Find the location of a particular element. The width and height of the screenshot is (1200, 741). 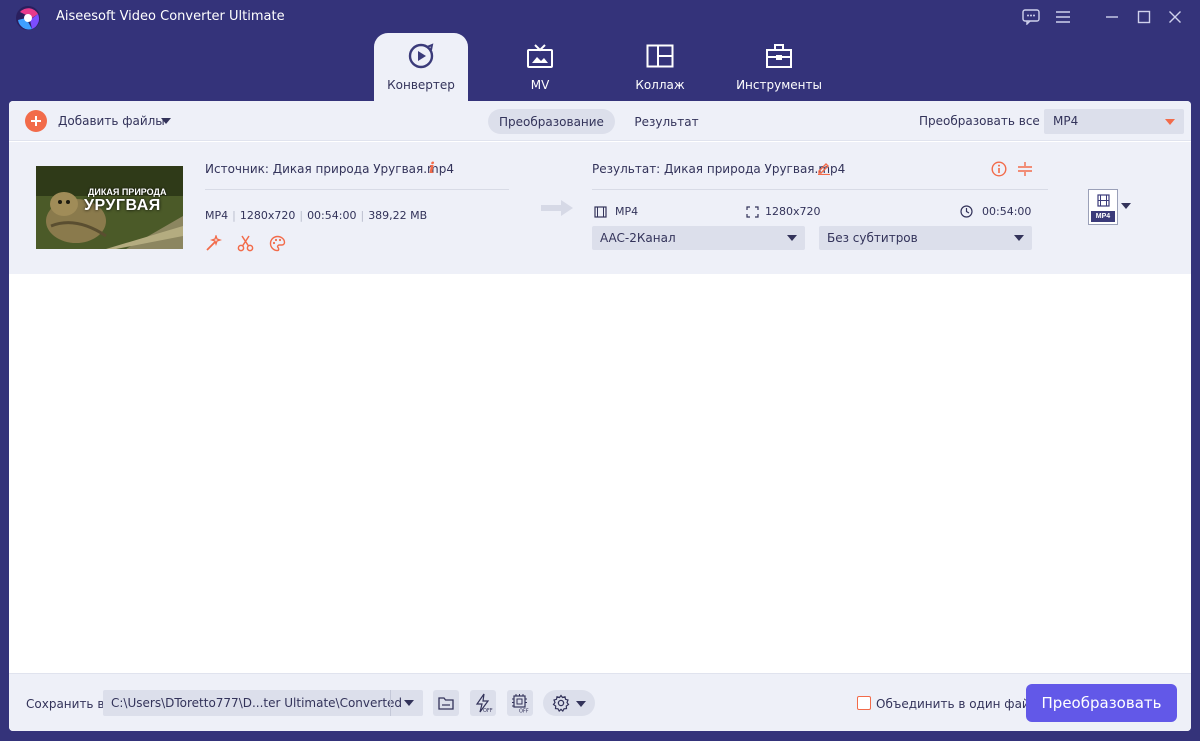

audio-track-value: AAC-2Канал is located at coordinates (638, 238).